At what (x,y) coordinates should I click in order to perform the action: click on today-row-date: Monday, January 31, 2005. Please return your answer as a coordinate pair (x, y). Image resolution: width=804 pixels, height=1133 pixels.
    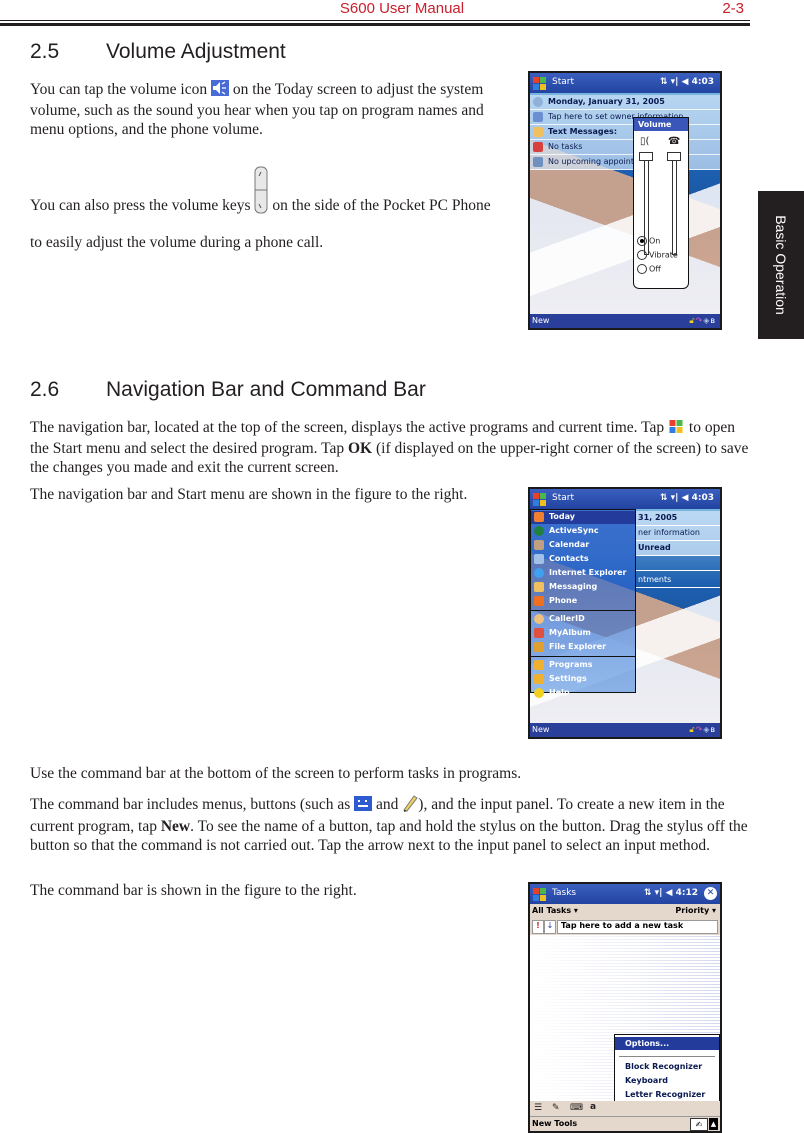
    Looking at the image, I should click on (625, 102).